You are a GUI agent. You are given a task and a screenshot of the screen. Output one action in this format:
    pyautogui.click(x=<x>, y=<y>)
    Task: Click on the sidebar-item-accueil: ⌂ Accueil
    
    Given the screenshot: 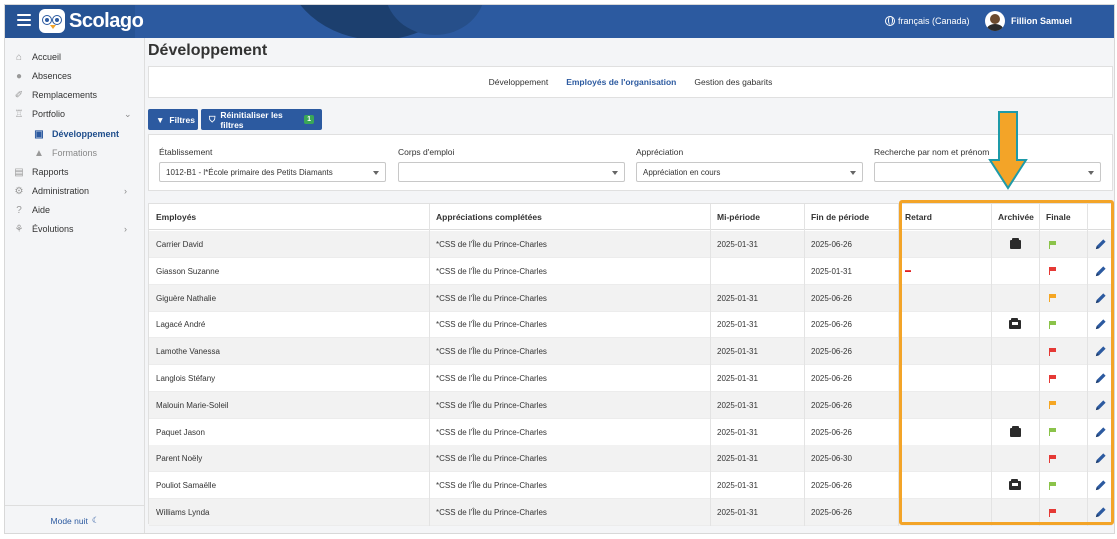 What is the action you would take?
    pyautogui.click(x=37, y=57)
    